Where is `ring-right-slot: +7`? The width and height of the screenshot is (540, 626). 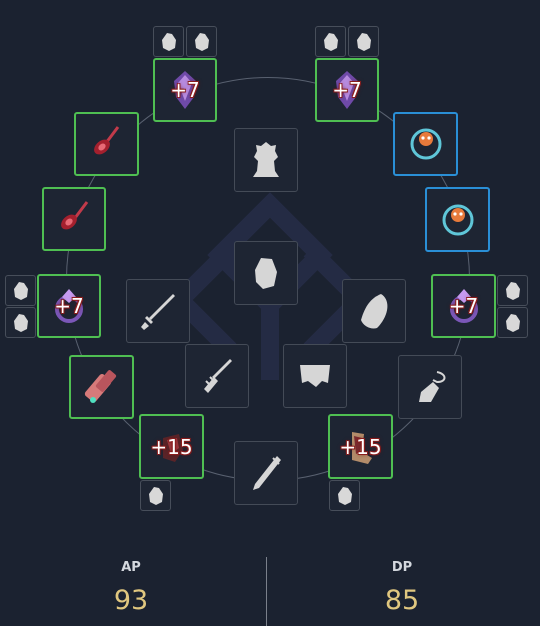 ring-right-slot: +7 is located at coordinates (463, 306).